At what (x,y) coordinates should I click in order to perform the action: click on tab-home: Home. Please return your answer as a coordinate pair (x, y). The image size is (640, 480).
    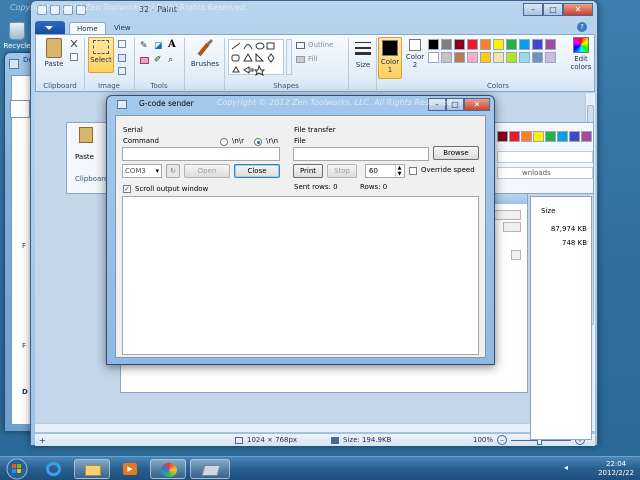
    Looking at the image, I should click on (87, 28).